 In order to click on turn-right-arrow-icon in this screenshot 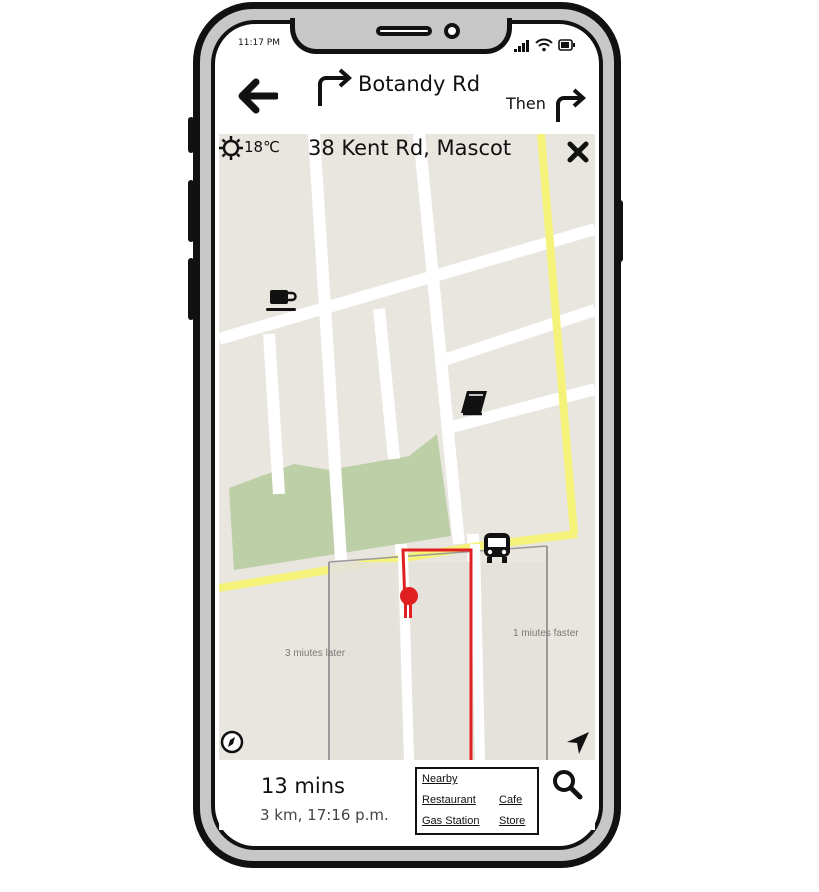, I will do `click(335, 87)`.